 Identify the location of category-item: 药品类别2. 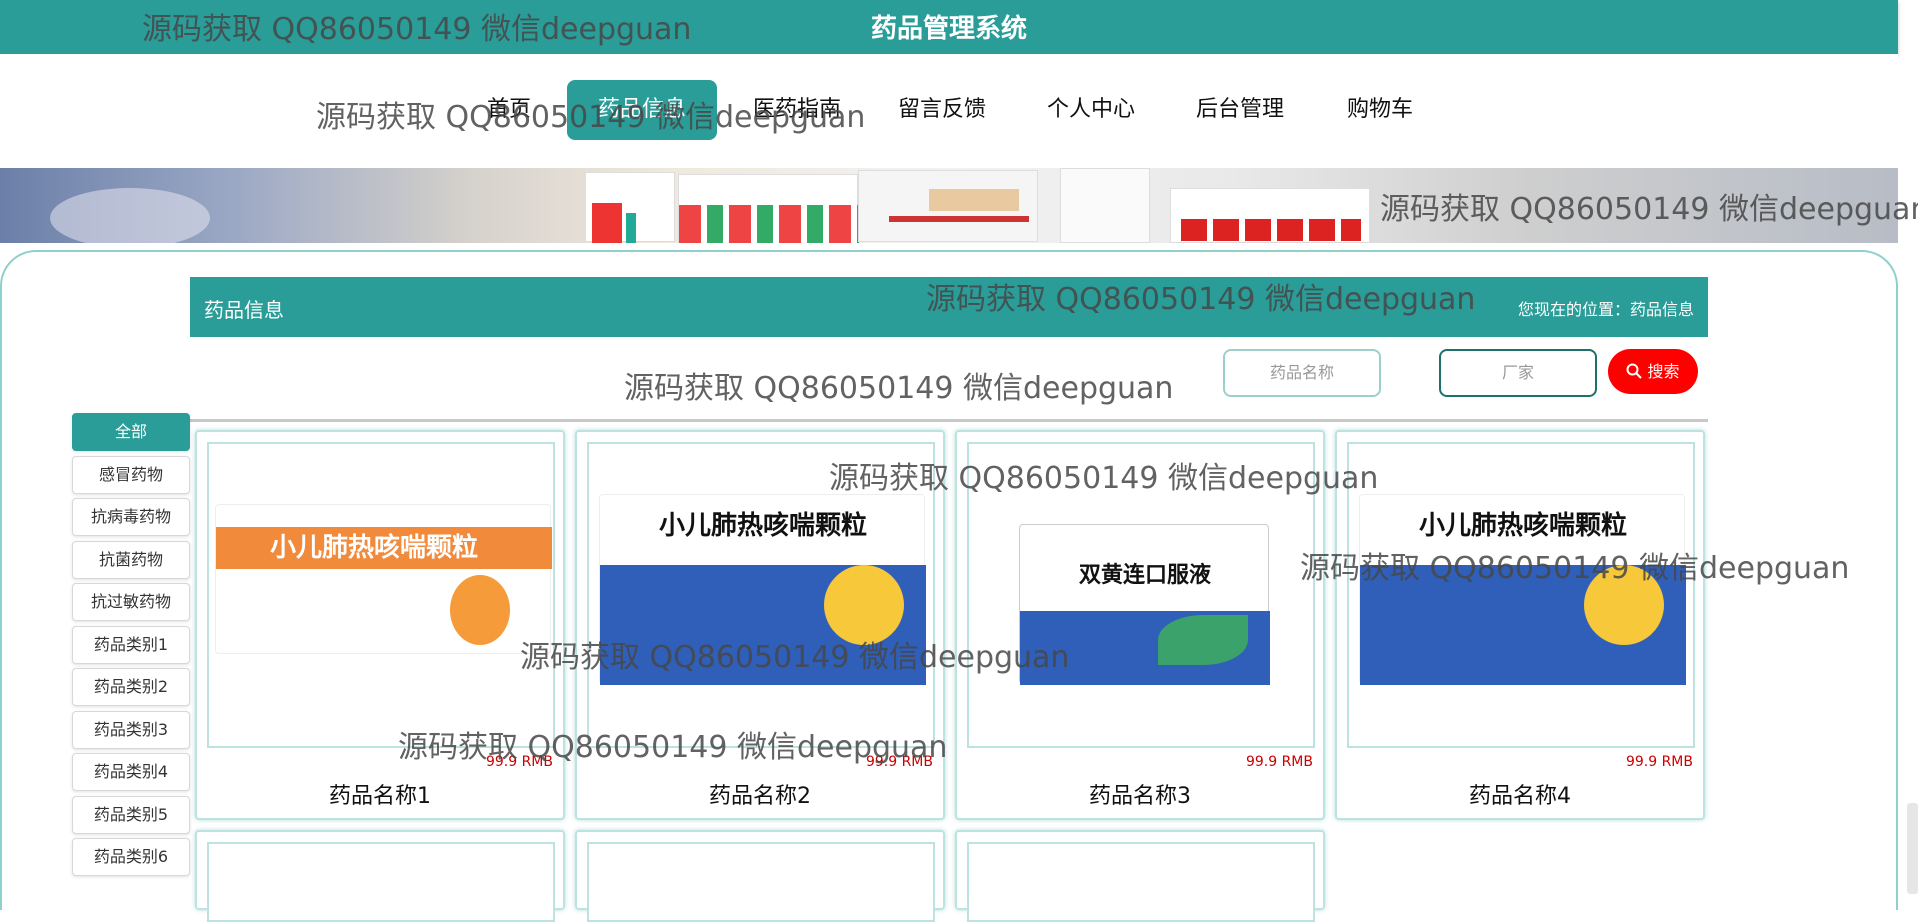
(131, 687).